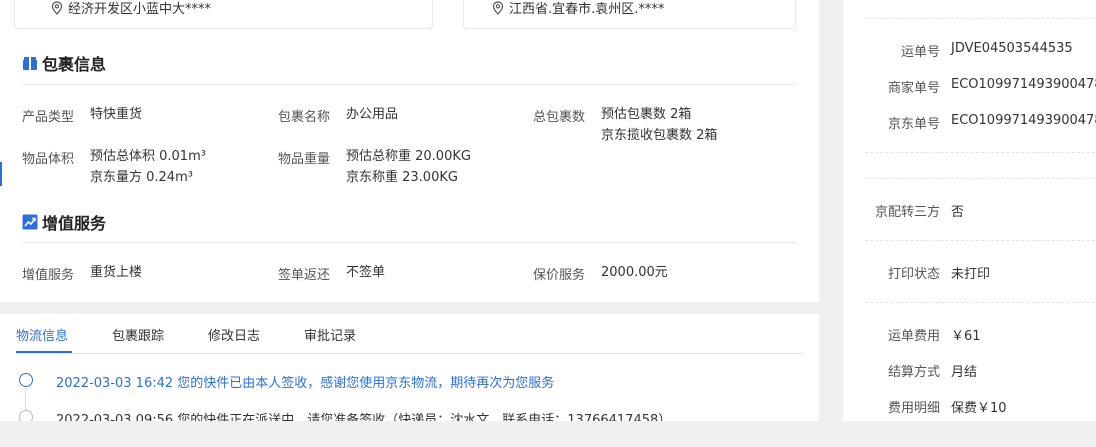  Describe the element at coordinates (913, 408) in the screenshot. I see `fee-detail-label: 费用明细` at that location.